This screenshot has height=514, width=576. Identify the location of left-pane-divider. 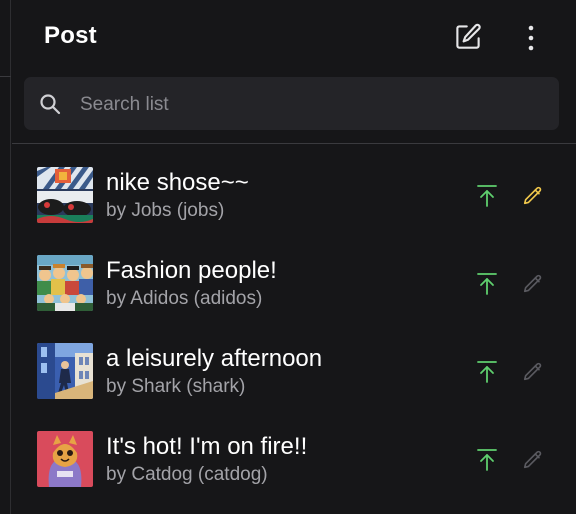
(5, 76).